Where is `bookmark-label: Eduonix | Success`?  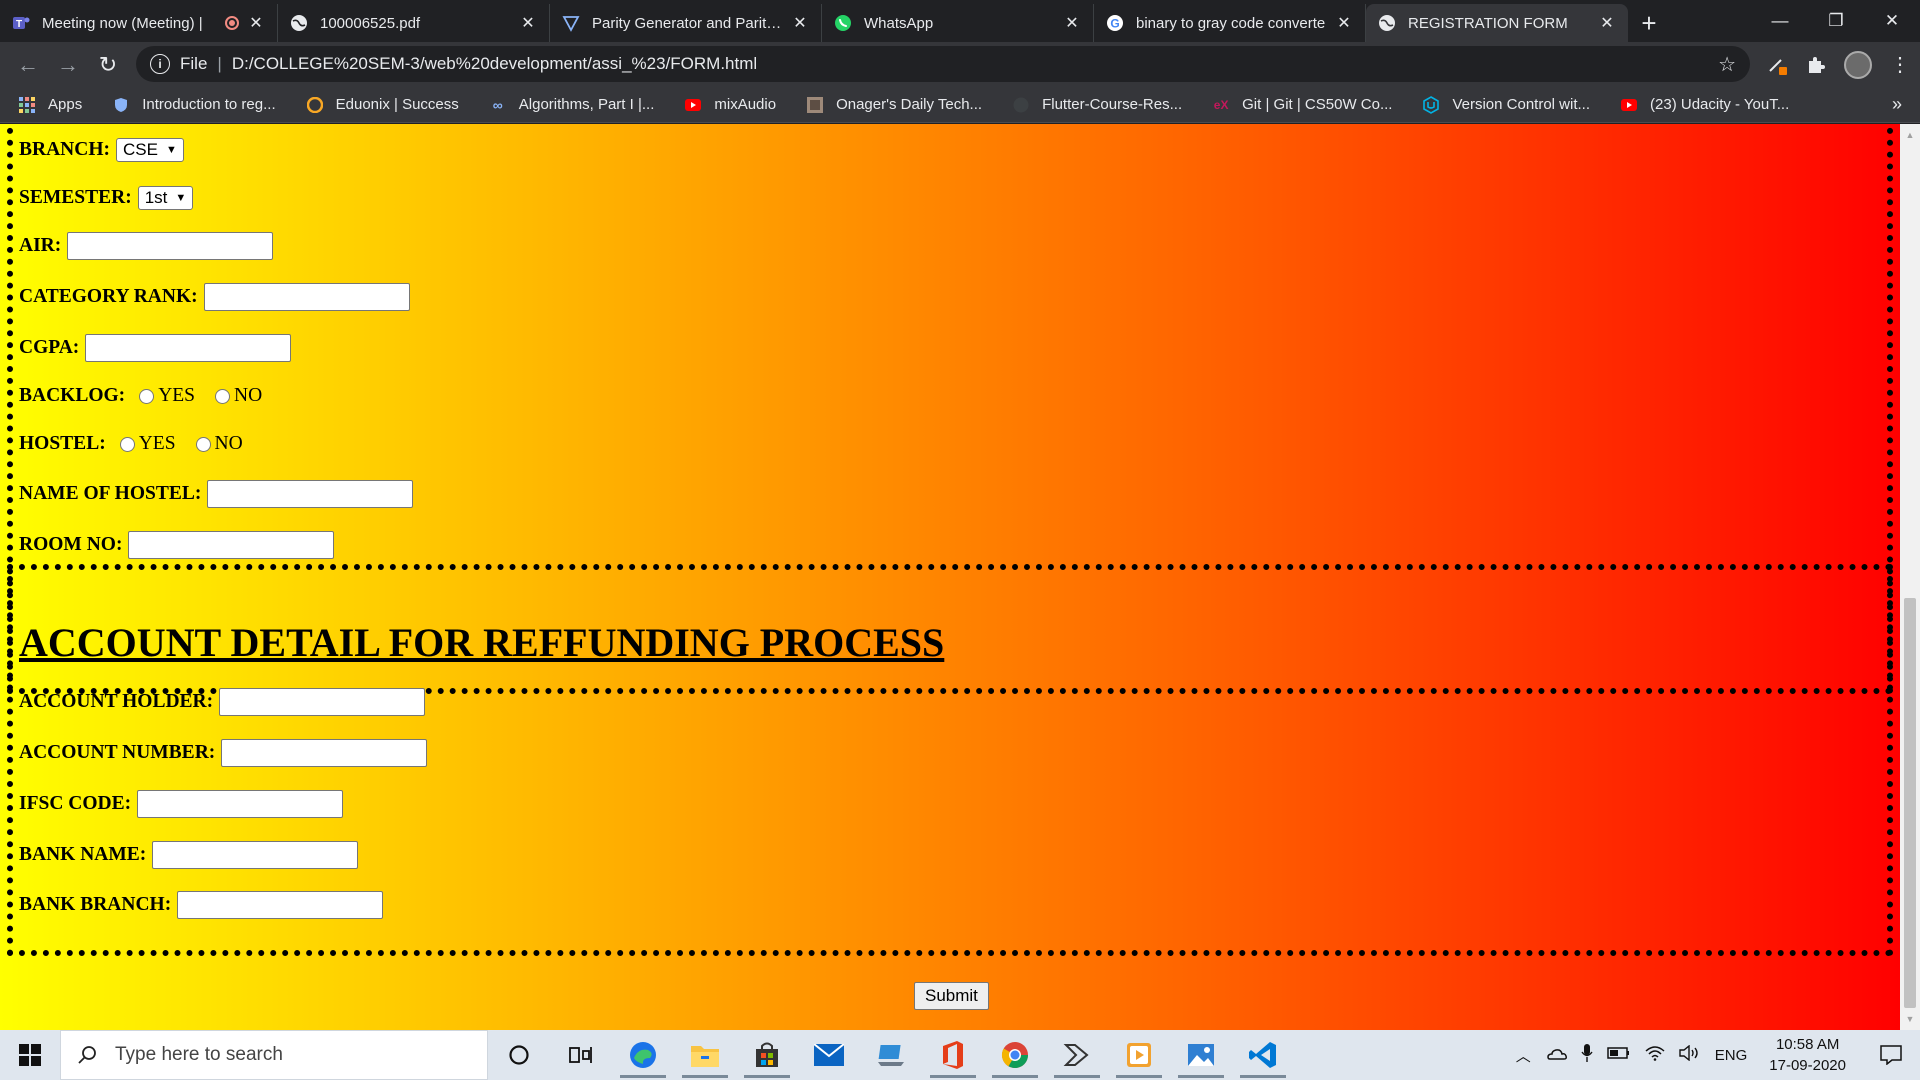 bookmark-label: Eduonix | Success is located at coordinates (397, 104).